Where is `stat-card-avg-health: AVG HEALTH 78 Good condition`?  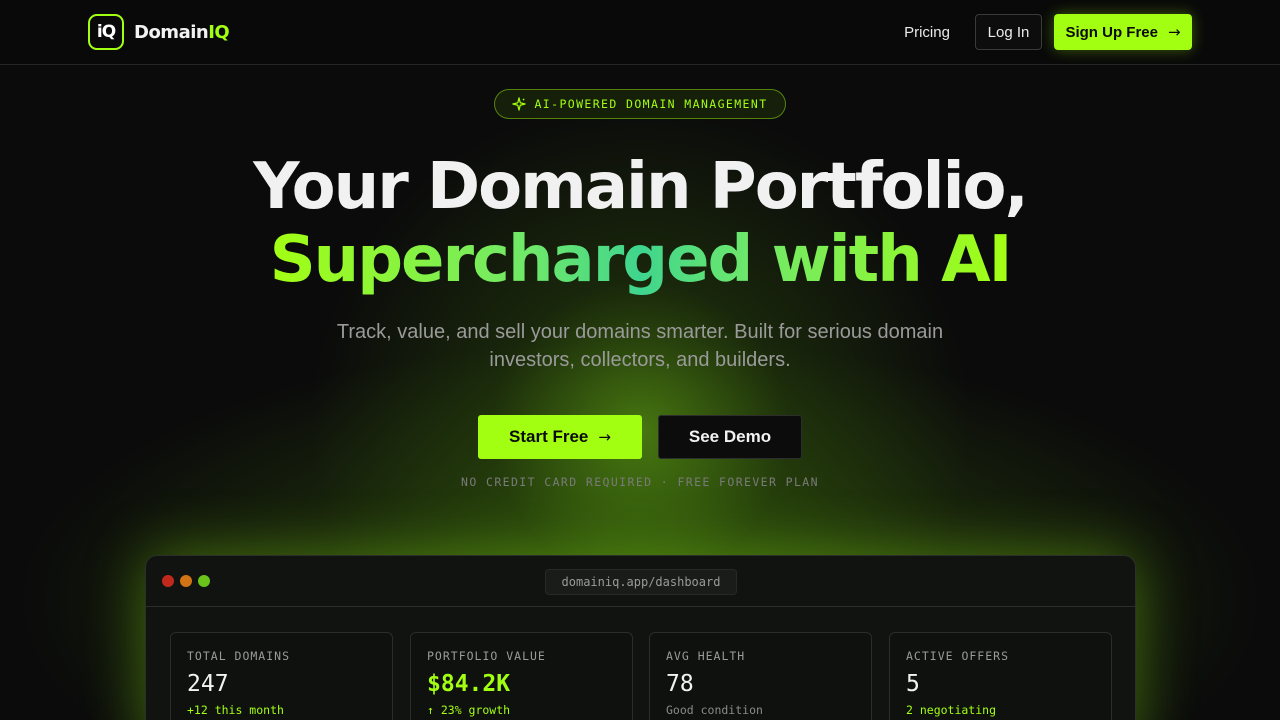 stat-card-avg-health: AVG HEALTH 78 Good condition is located at coordinates (760, 676).